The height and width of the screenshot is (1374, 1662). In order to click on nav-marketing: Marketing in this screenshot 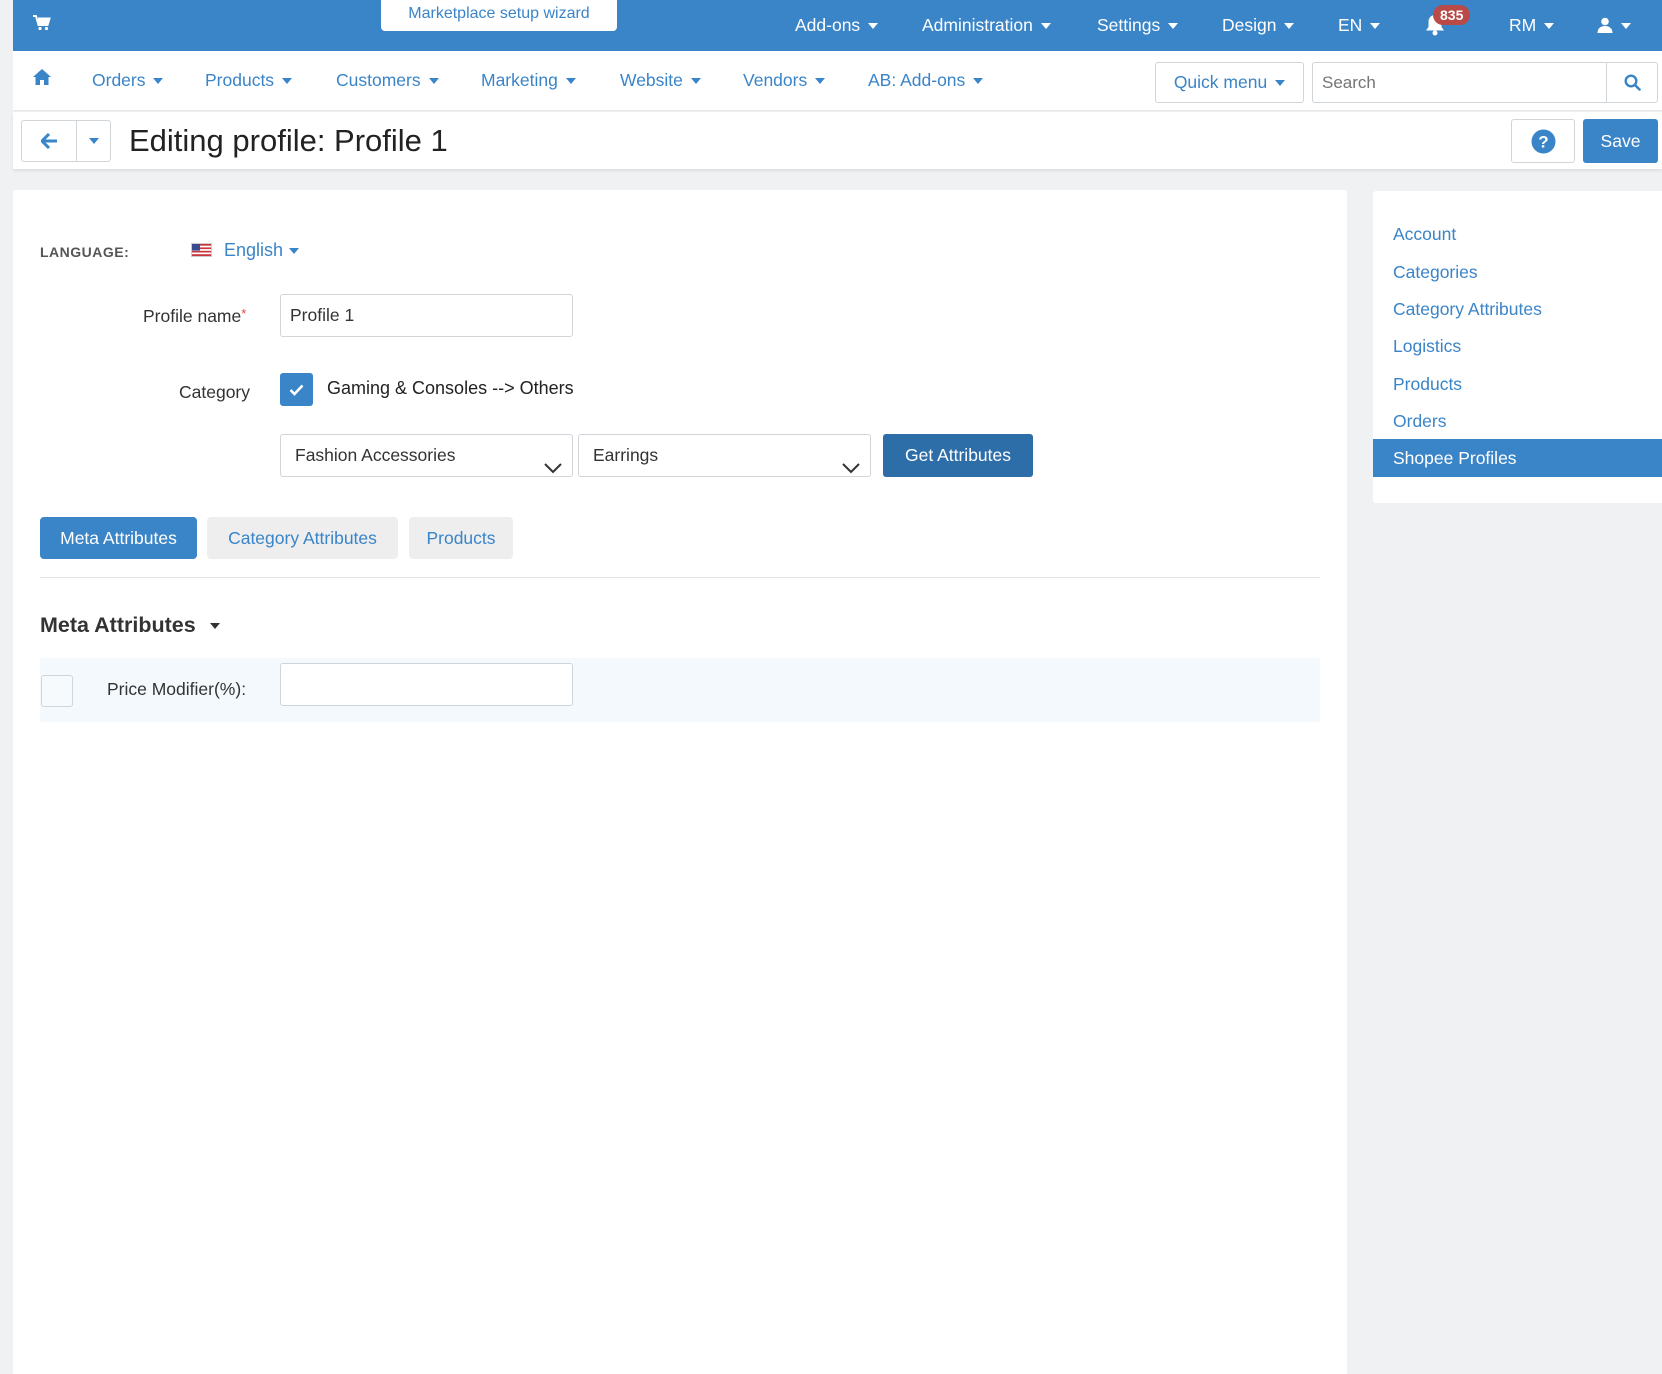, I will do `click(528, 81)`.